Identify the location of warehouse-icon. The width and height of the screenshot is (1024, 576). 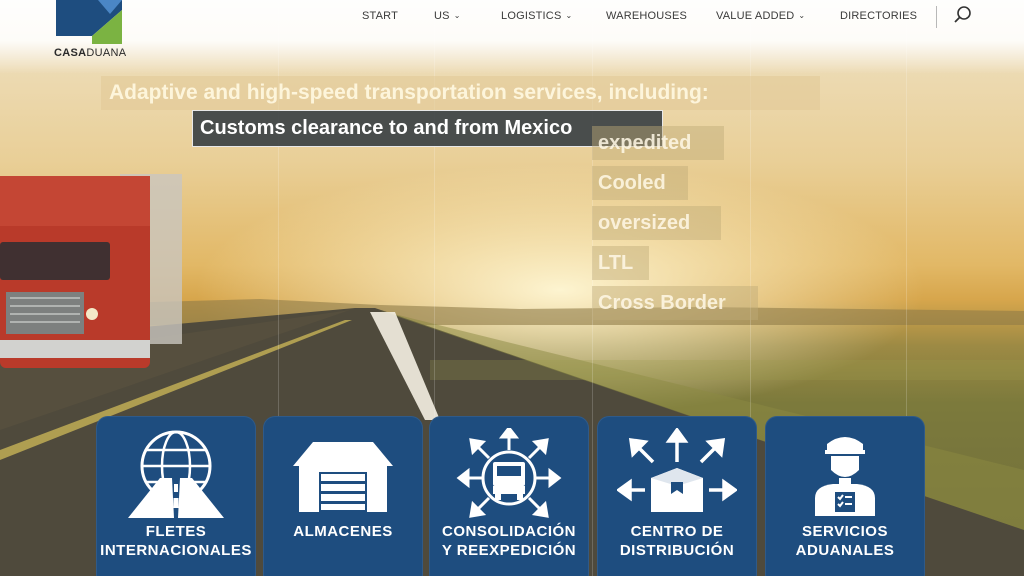
(343, 477).